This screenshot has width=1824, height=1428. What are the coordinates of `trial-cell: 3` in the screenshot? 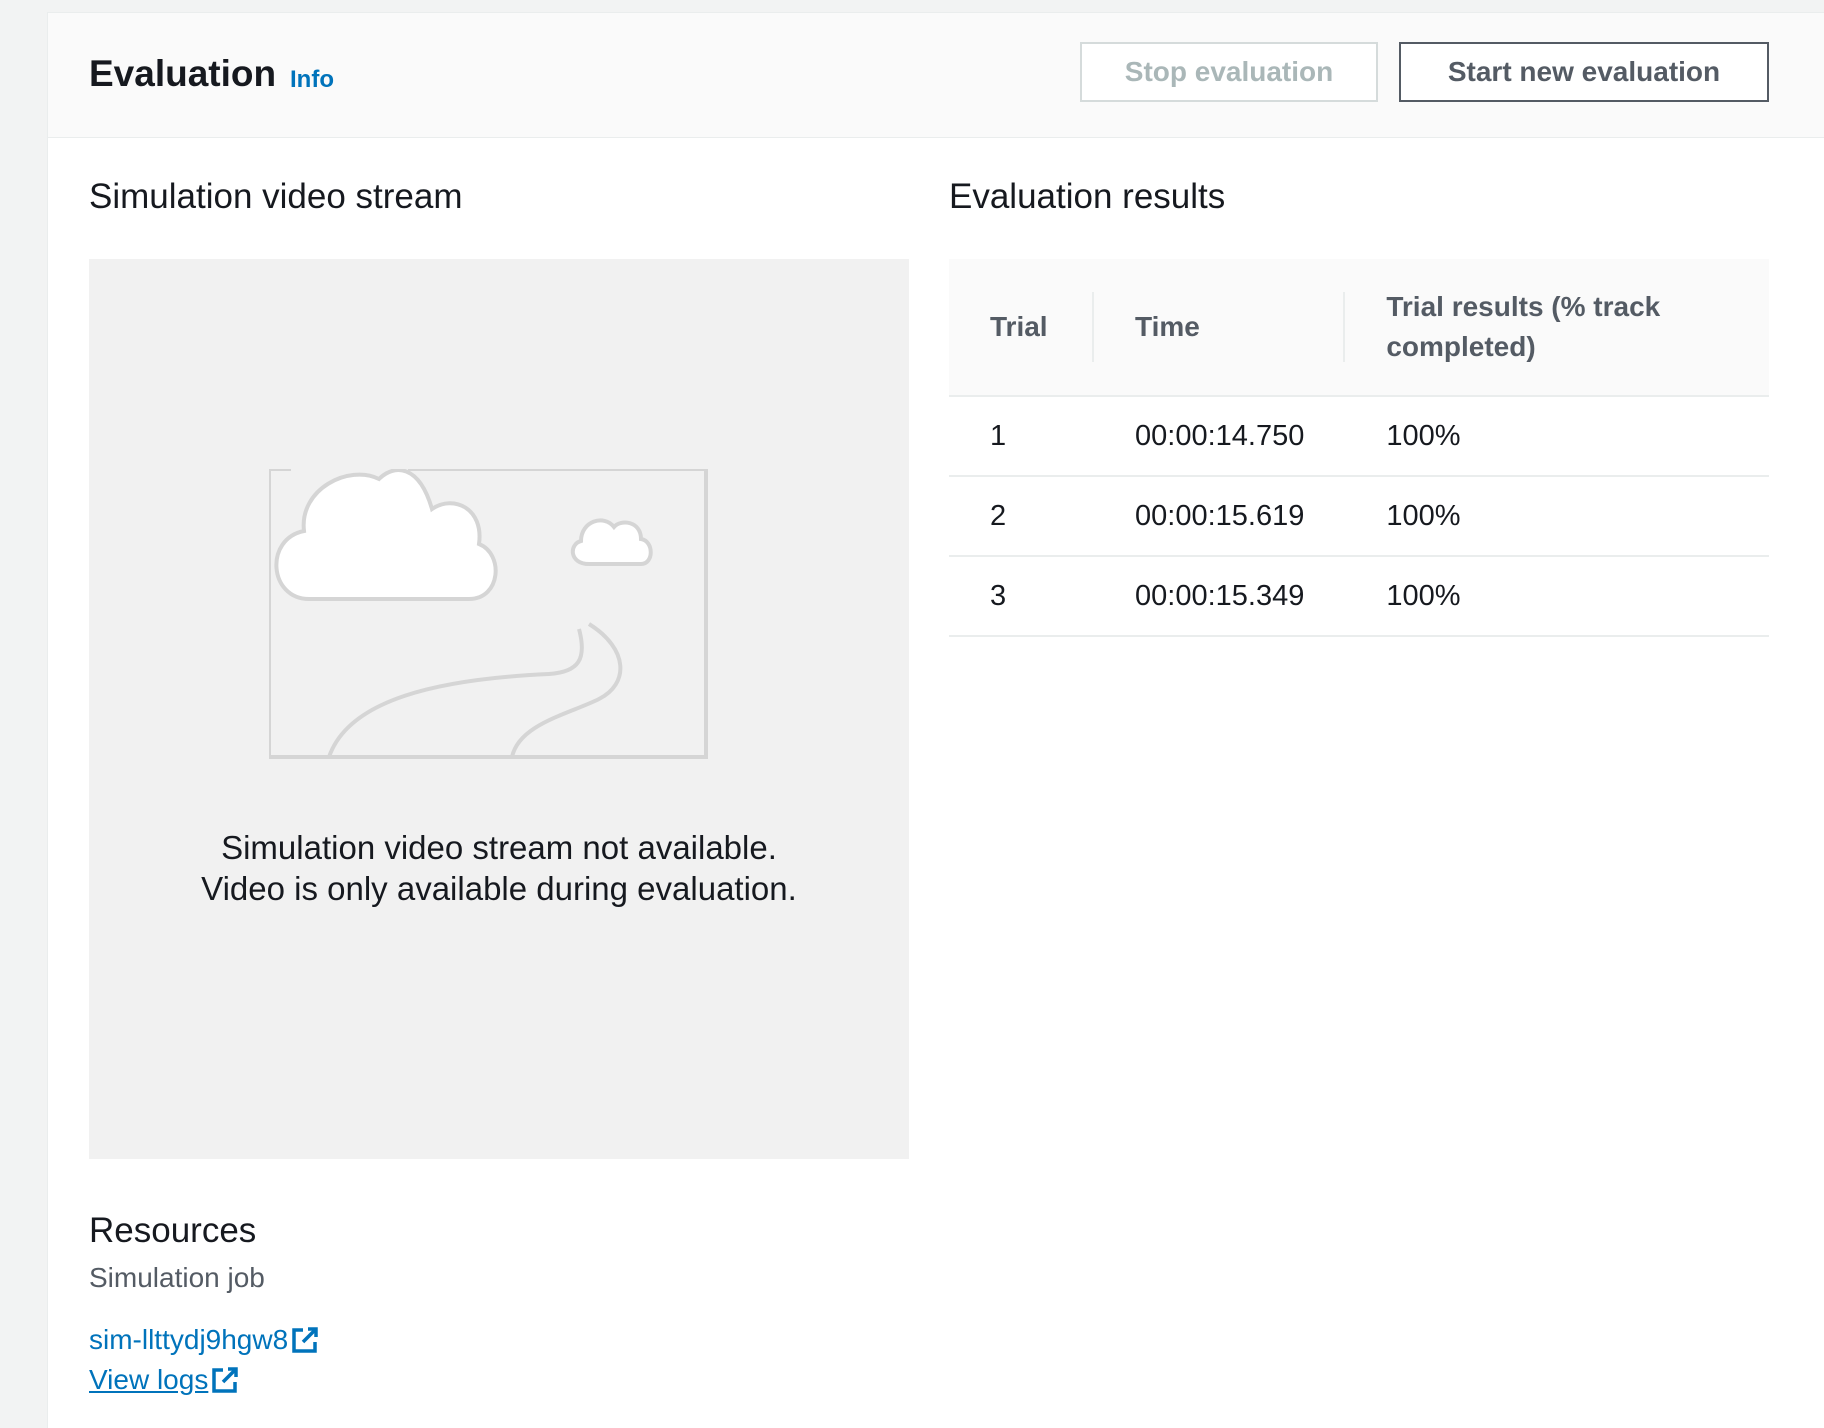 It's located at (1021, 596).